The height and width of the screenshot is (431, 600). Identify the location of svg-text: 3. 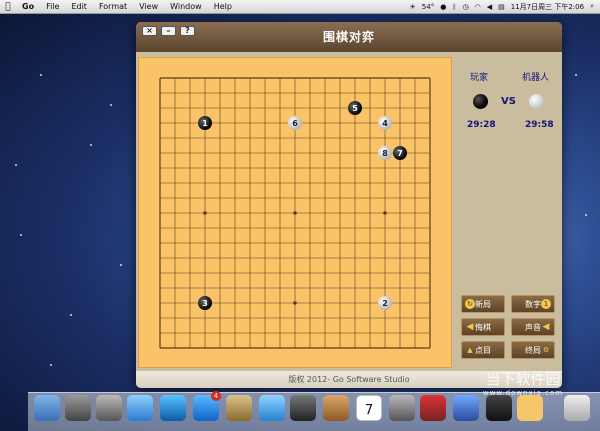
(205, 303).